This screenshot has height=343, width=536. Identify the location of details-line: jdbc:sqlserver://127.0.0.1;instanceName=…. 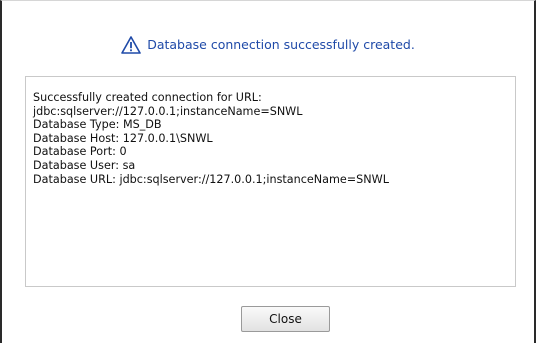
(168, 111).